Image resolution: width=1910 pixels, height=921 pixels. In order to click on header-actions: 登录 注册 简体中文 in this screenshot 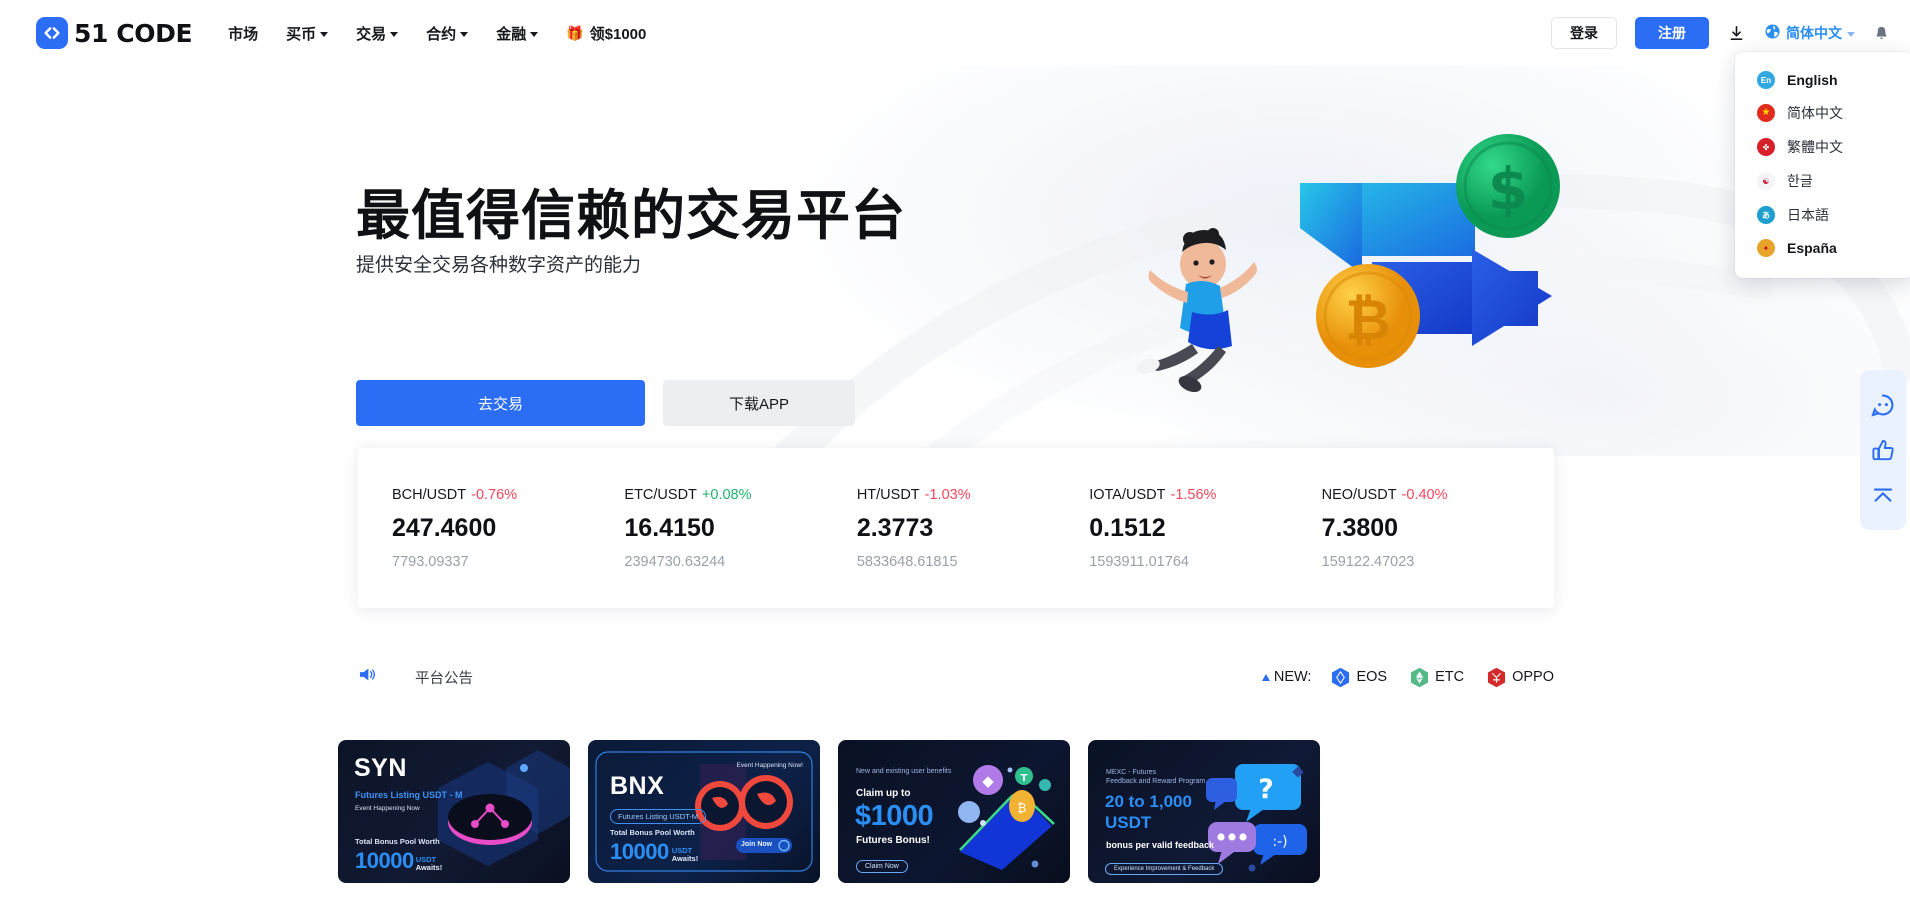, I will do `click(1720, 33)`.